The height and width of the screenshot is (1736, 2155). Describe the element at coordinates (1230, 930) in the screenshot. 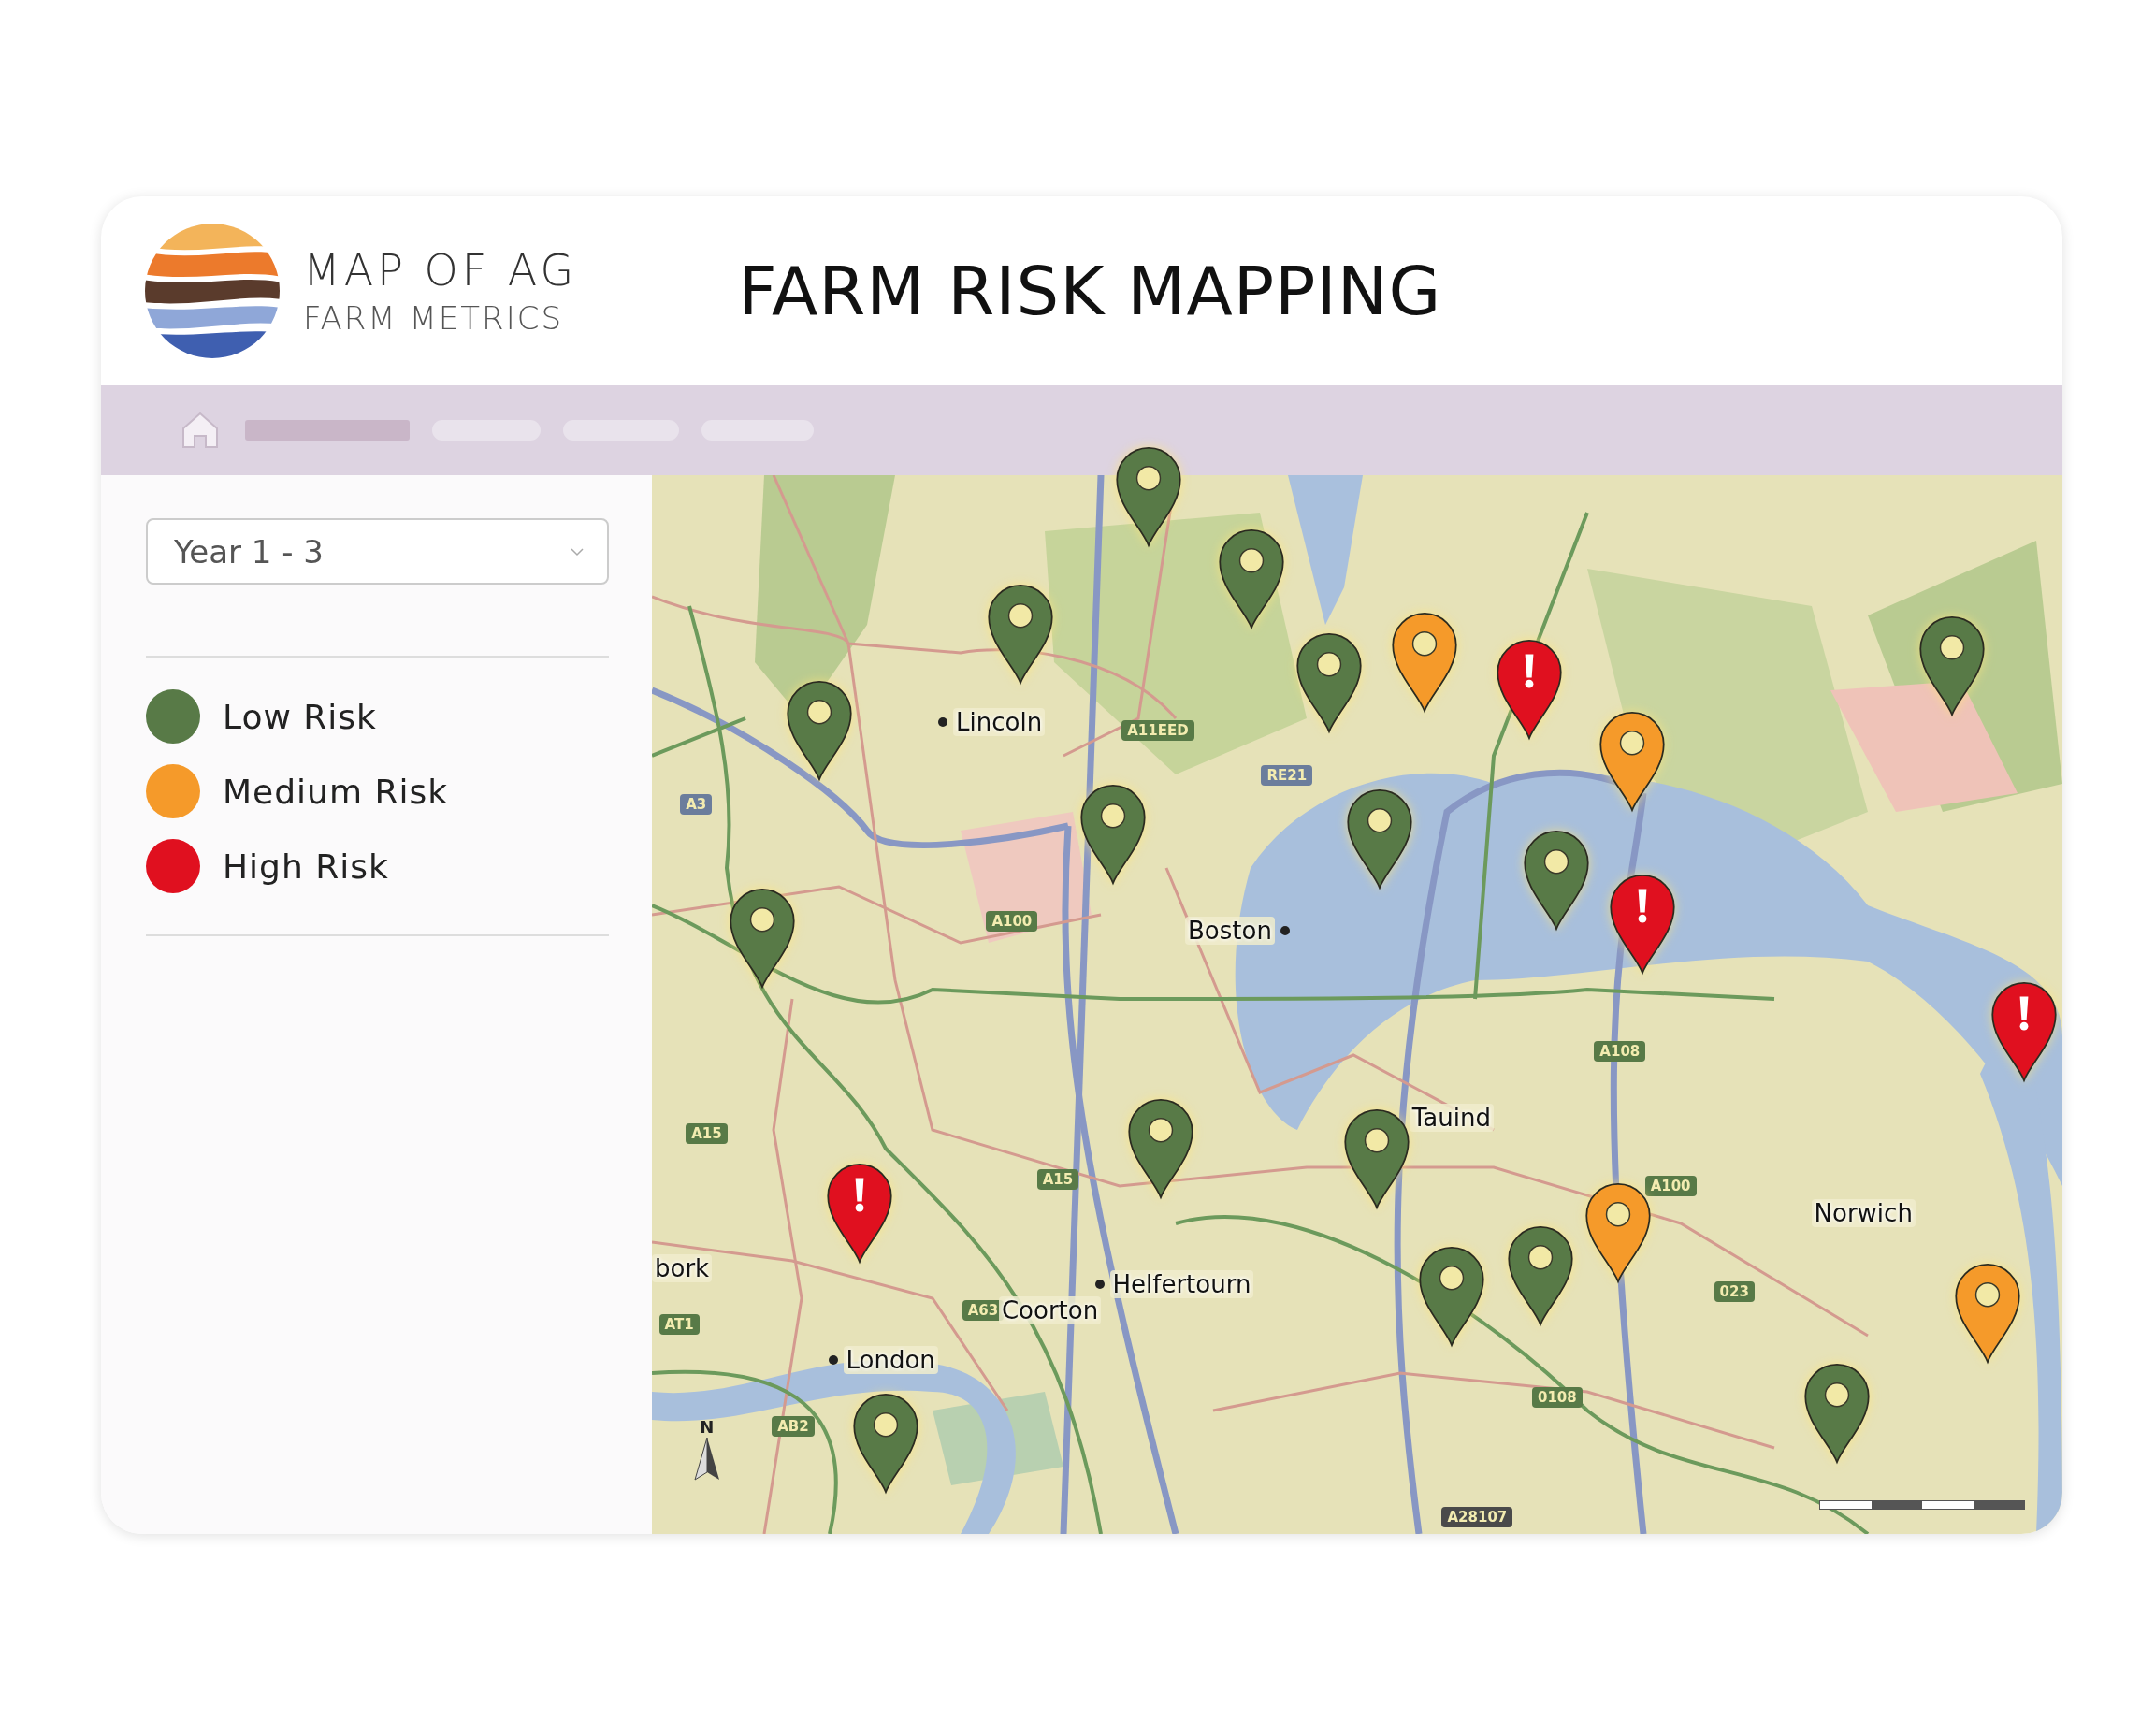

I see `place-label: Boston` at that location.